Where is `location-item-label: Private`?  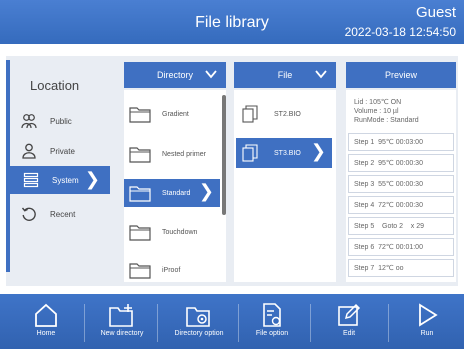 location-item-label: Private is located at coordinates (62, 151).